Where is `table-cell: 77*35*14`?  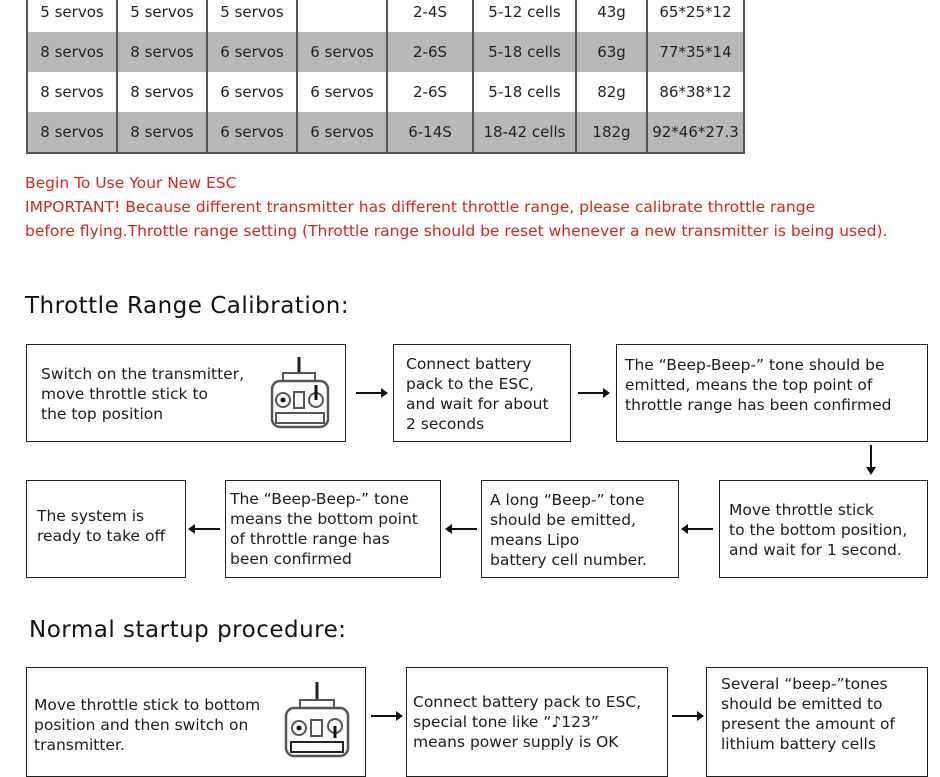 table-cell: 77*35*14 is located at coordinates (695, 52).